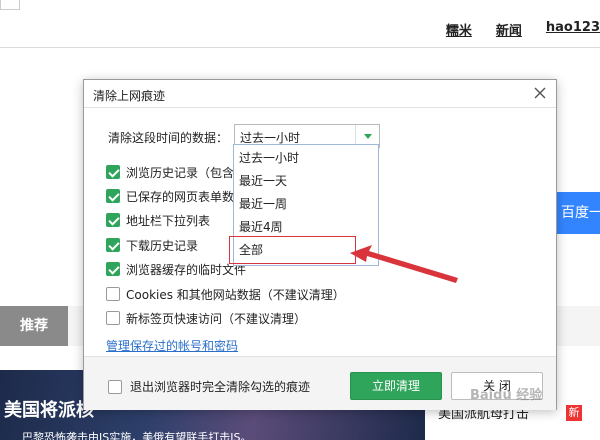 This screenshot has width=600, height=440. What do you see at coordinates (368, 136) in the screenshot?
I see `chevron-down-icon` at bounding box center [368, 136].